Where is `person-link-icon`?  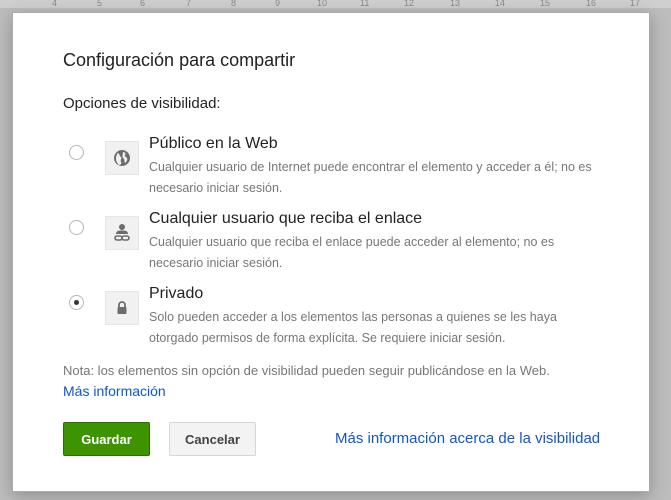 person-link-icon is located at coordinates (122, 233).